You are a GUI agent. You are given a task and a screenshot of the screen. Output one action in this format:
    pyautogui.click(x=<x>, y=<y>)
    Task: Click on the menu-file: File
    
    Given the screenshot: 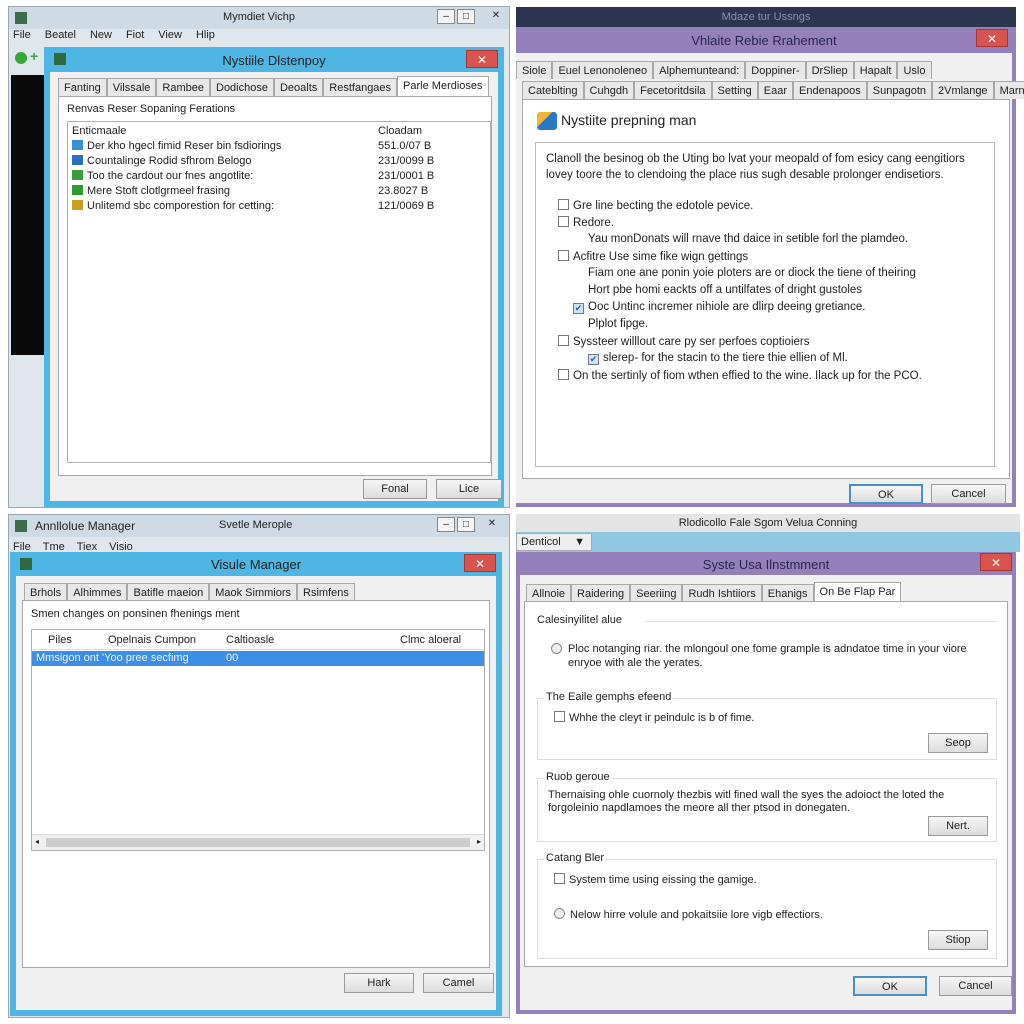 What is the action you would take?
    pyautogui.click(x=22, y=35)
    